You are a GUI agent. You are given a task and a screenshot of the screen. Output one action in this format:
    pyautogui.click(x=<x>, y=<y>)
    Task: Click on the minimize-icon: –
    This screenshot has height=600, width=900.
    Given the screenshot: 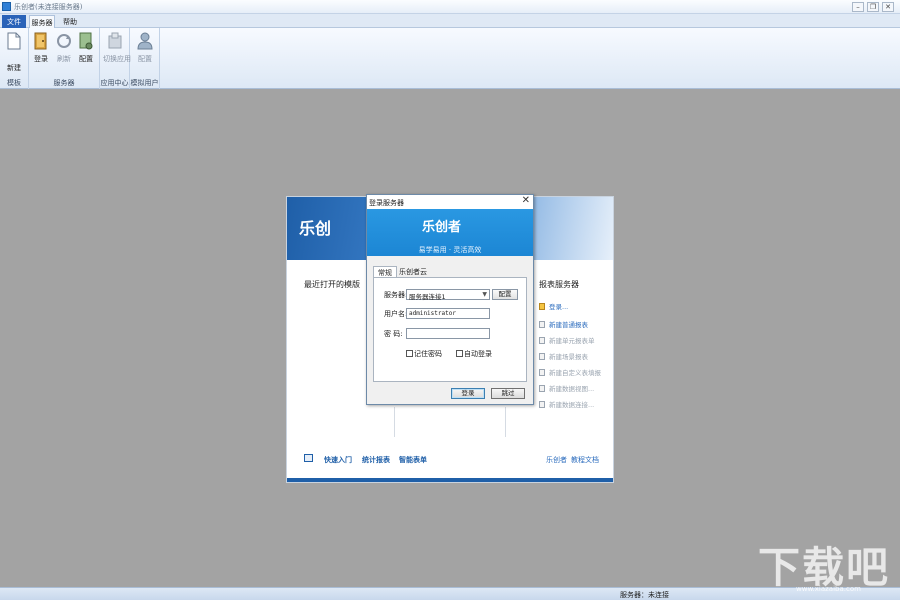 What is the action you would take?
    pyautogui.click(x=858, y=7)
    